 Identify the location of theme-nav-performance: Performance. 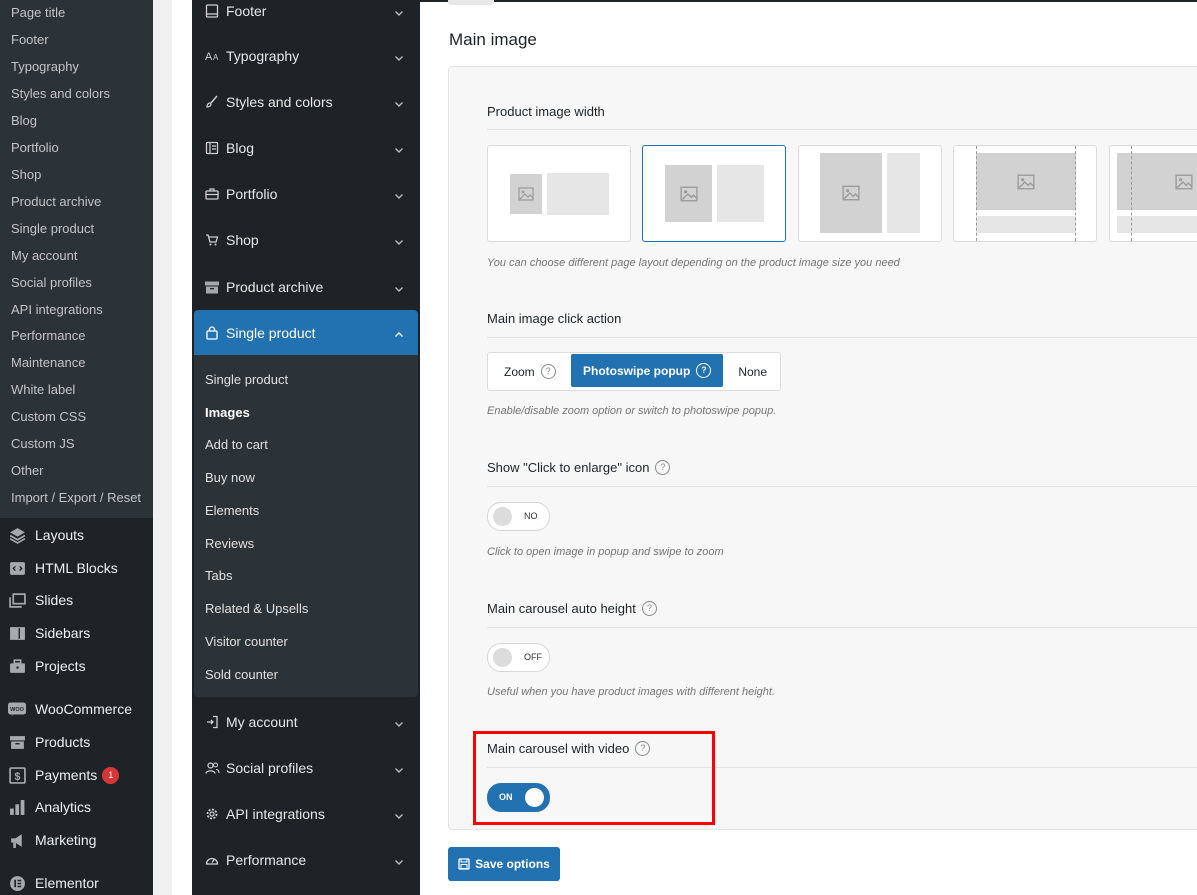
(309, 860).